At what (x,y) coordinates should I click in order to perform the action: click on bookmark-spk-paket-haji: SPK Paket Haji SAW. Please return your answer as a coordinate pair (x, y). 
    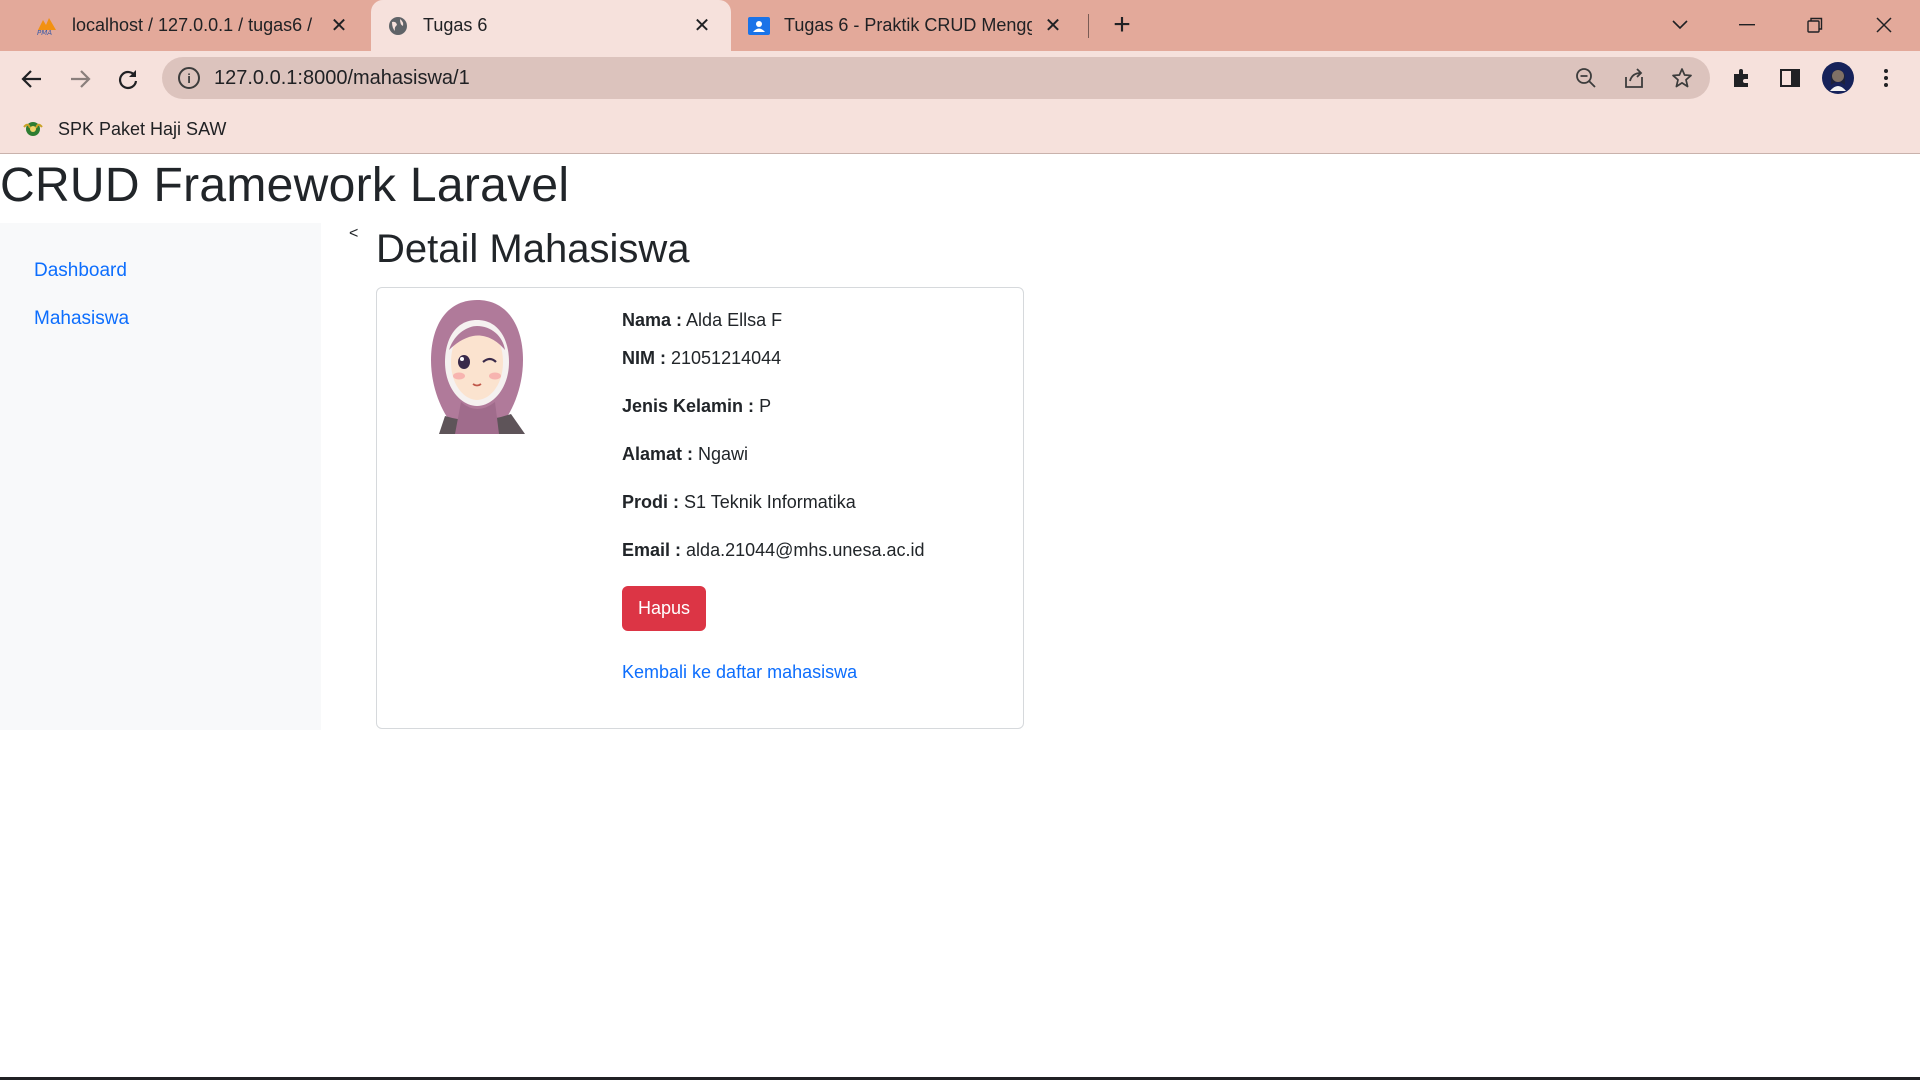
    Looking at the image, I should click on (124, 129).